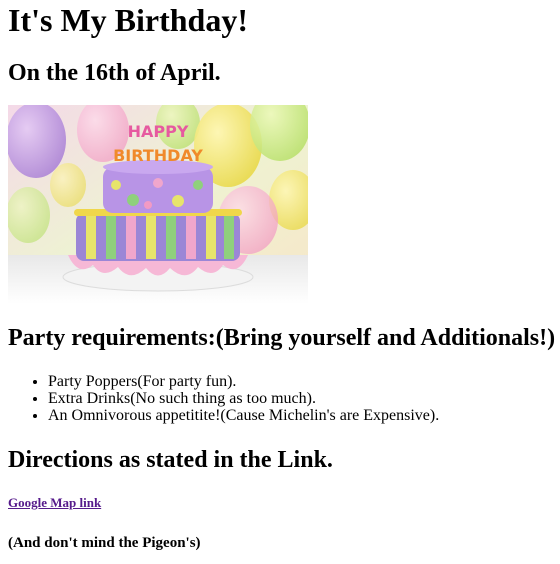  What do you see at coordinates (128, 20) in the screenshot?
I see `page-title: It's My Birthday!` at bounding box center [128, 20].